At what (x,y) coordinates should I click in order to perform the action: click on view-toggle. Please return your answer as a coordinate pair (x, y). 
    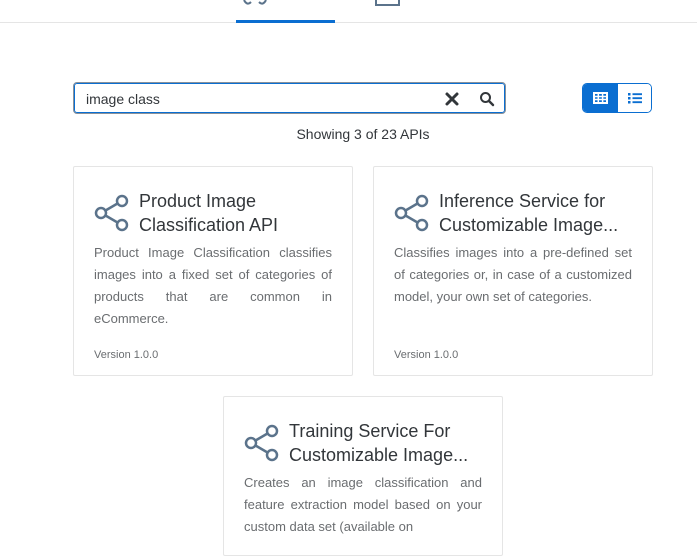
    Looking at the image, I should click on (617, 98).